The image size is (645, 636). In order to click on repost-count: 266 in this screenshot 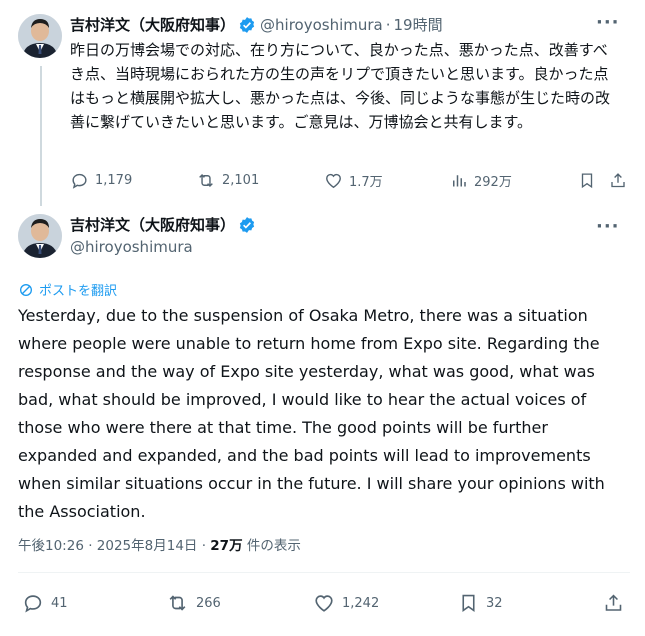, I will do `click(208, 603)`.